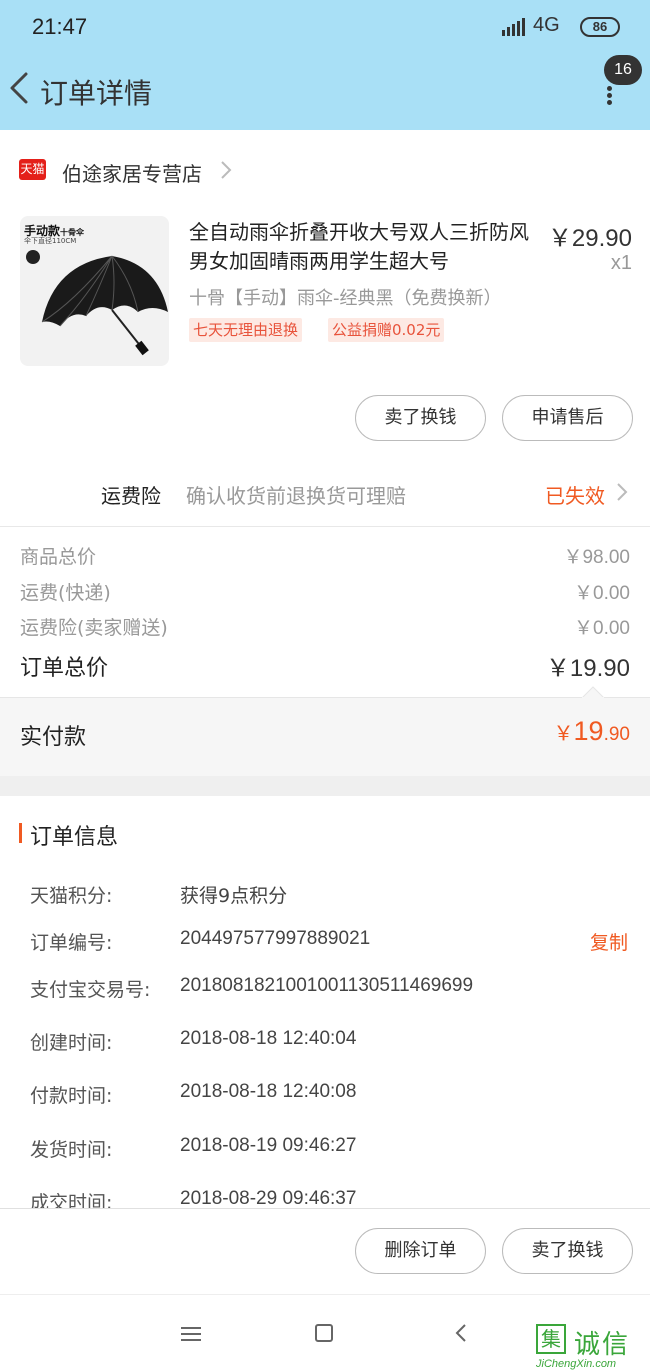 The image size is (650, 1372). I want to click on paid-time-label: 付款时间:, so click(71, 1096).